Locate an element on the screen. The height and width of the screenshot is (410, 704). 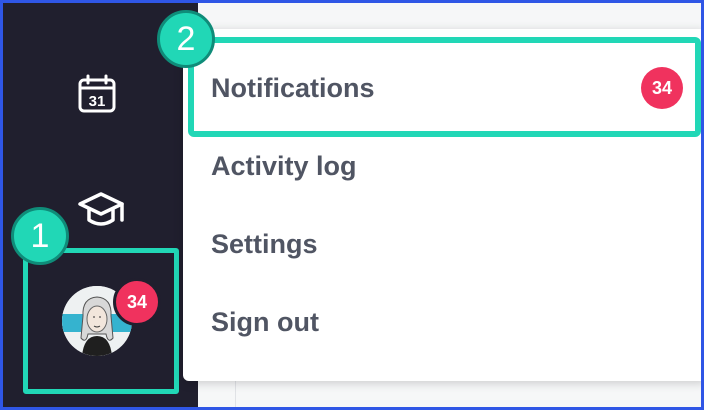
step-marker-1: 1 is located at coordinates (40, 236).